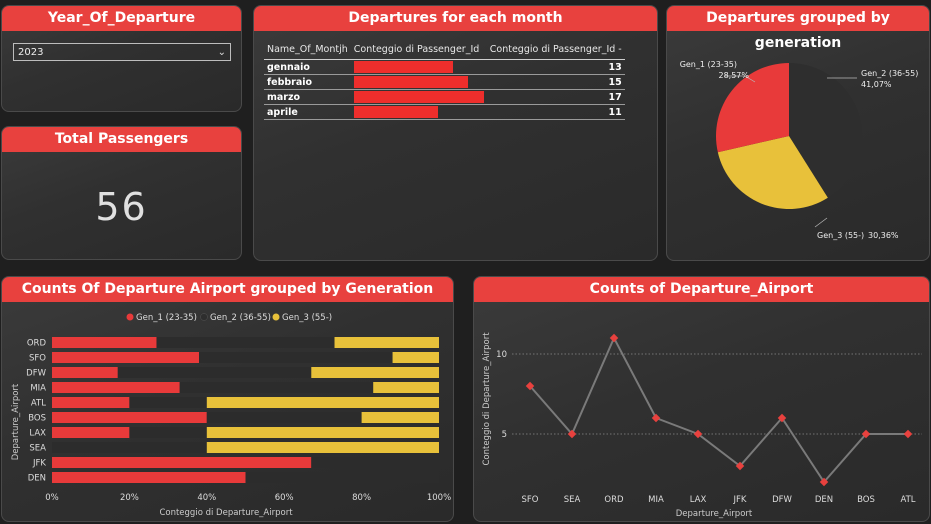 This screenshot has width=931, height=524. What do you see at coordinates (883, 235) in the screenshot?
I see `pie-label-gen3-pct: 30,36%` at bounding box center [883, 235].